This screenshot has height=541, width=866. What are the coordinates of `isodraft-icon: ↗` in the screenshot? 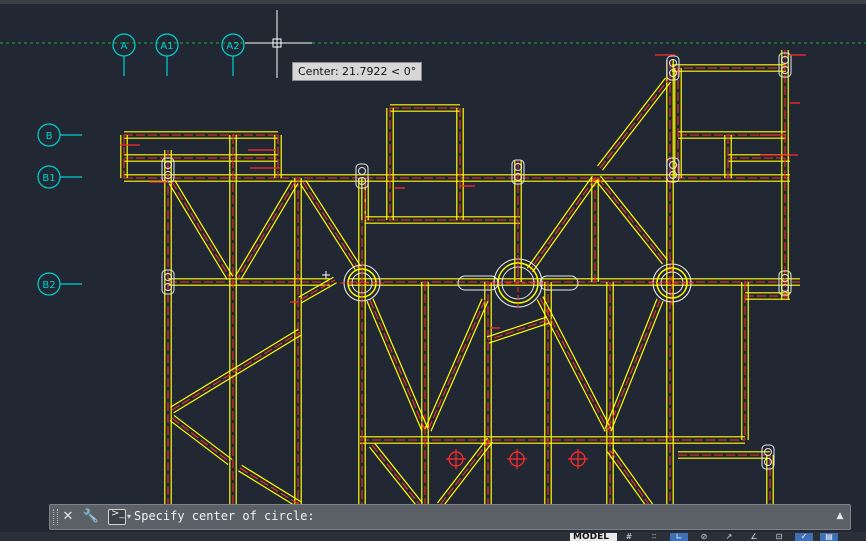 It's located at (729, 537).